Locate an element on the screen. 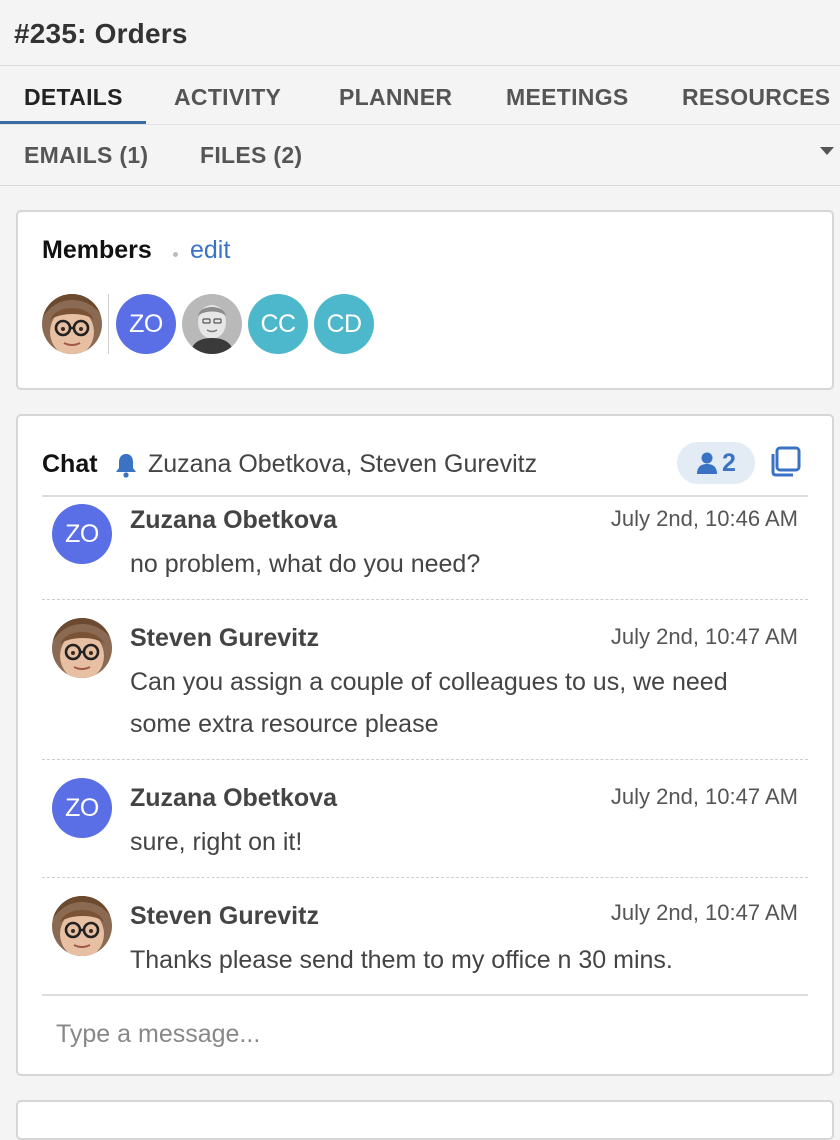 This screenshot has width=840, height=1140. title-bar: #235: Orders is located at coordinates (420, 33).